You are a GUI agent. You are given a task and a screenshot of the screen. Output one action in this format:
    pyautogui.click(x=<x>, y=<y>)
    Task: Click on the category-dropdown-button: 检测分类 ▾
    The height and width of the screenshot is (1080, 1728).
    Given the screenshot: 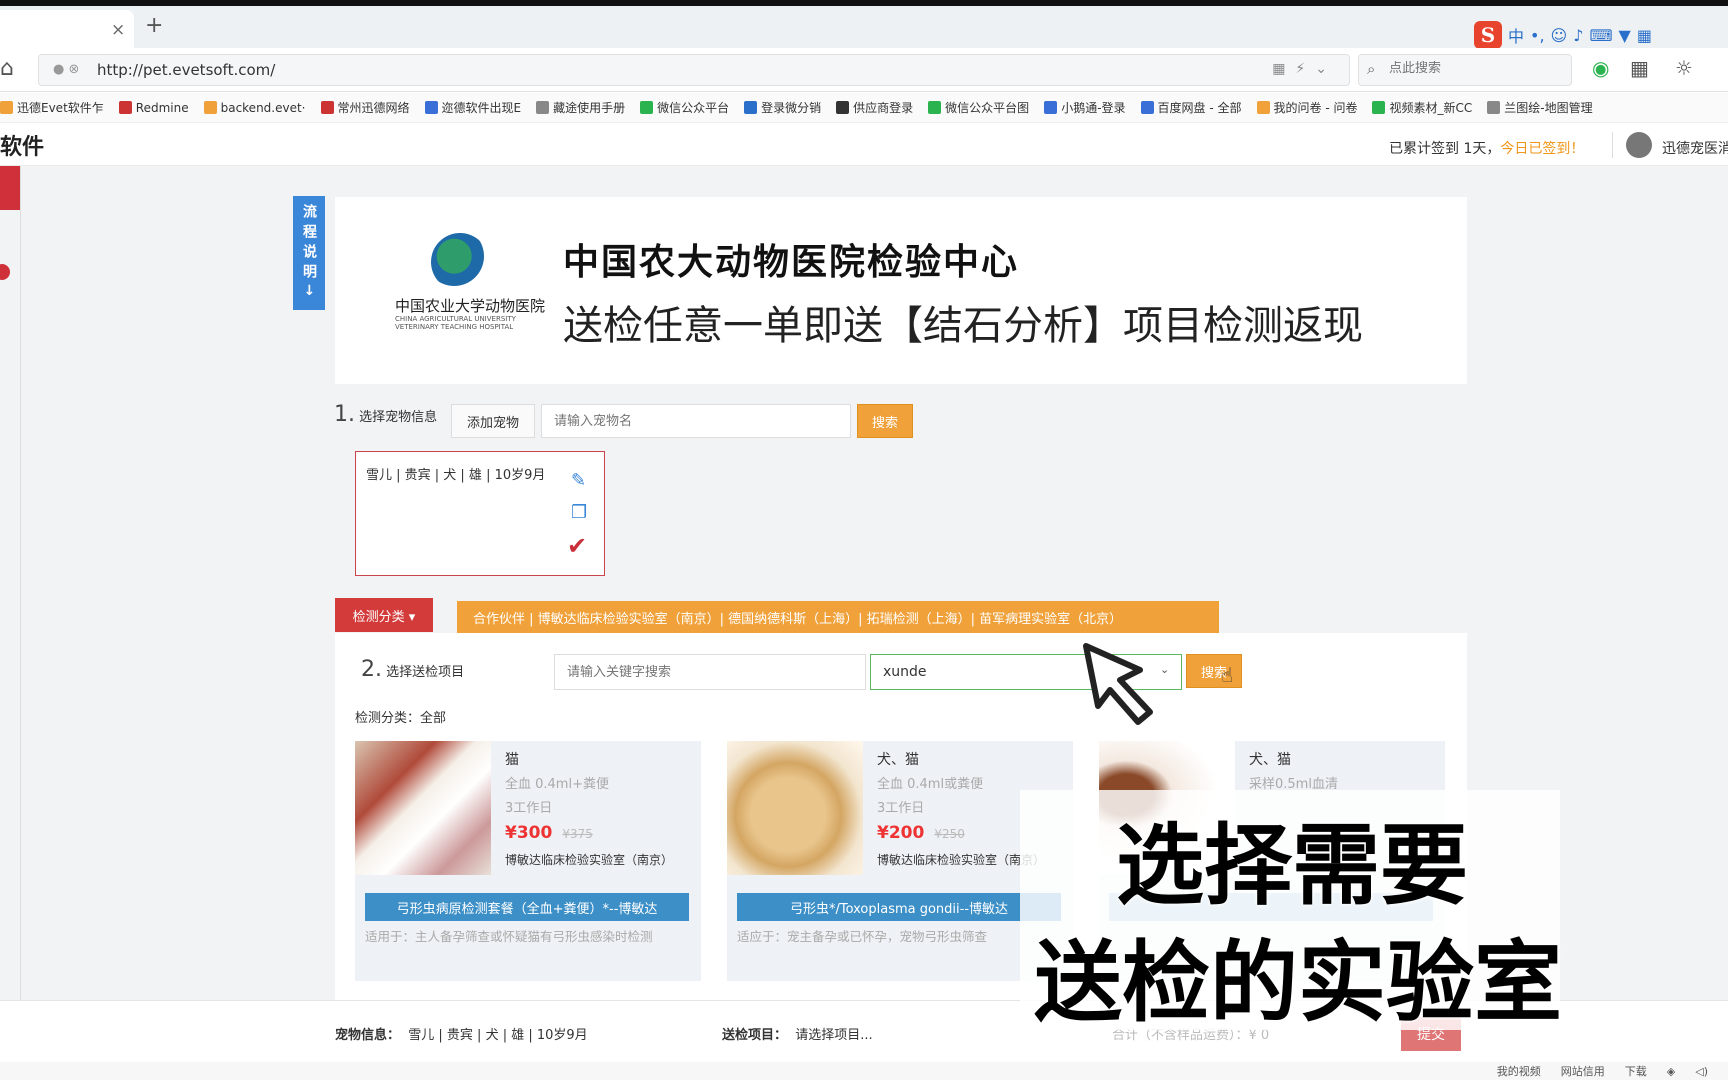 What is the action you would take?
    pyautogui.click(x=384, y=615)
    